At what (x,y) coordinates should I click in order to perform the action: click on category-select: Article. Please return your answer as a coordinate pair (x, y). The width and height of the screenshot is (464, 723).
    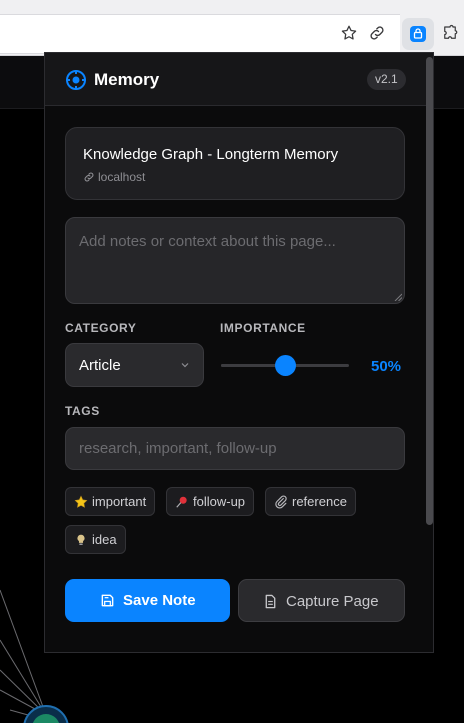
    Looking at the image, I should click on (134, 365).